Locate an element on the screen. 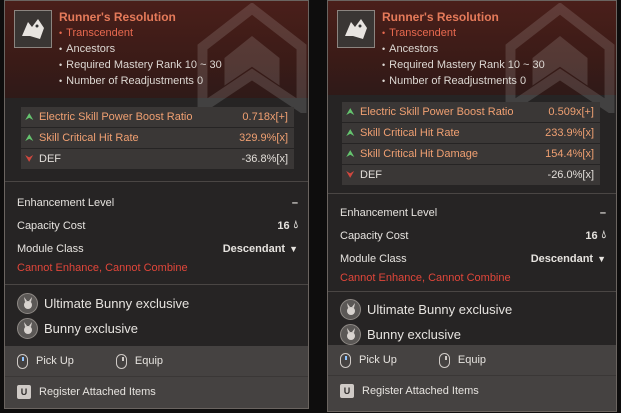  descendant-class-icon: ▼ is located at coordinates (601, 258).